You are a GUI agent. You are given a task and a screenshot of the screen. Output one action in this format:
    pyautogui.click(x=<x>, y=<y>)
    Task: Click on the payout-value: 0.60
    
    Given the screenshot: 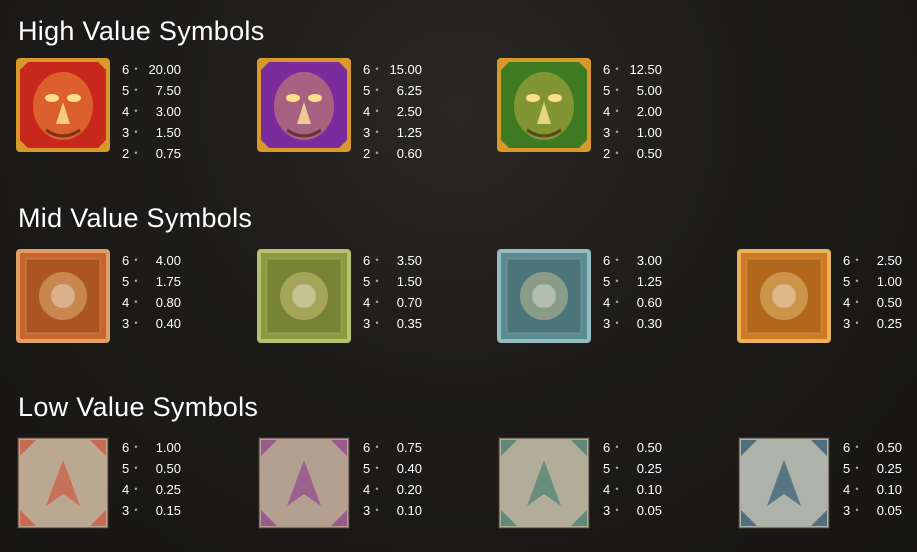 What is the action you would take?
    pyautogui.click(x=649, y=302)
    